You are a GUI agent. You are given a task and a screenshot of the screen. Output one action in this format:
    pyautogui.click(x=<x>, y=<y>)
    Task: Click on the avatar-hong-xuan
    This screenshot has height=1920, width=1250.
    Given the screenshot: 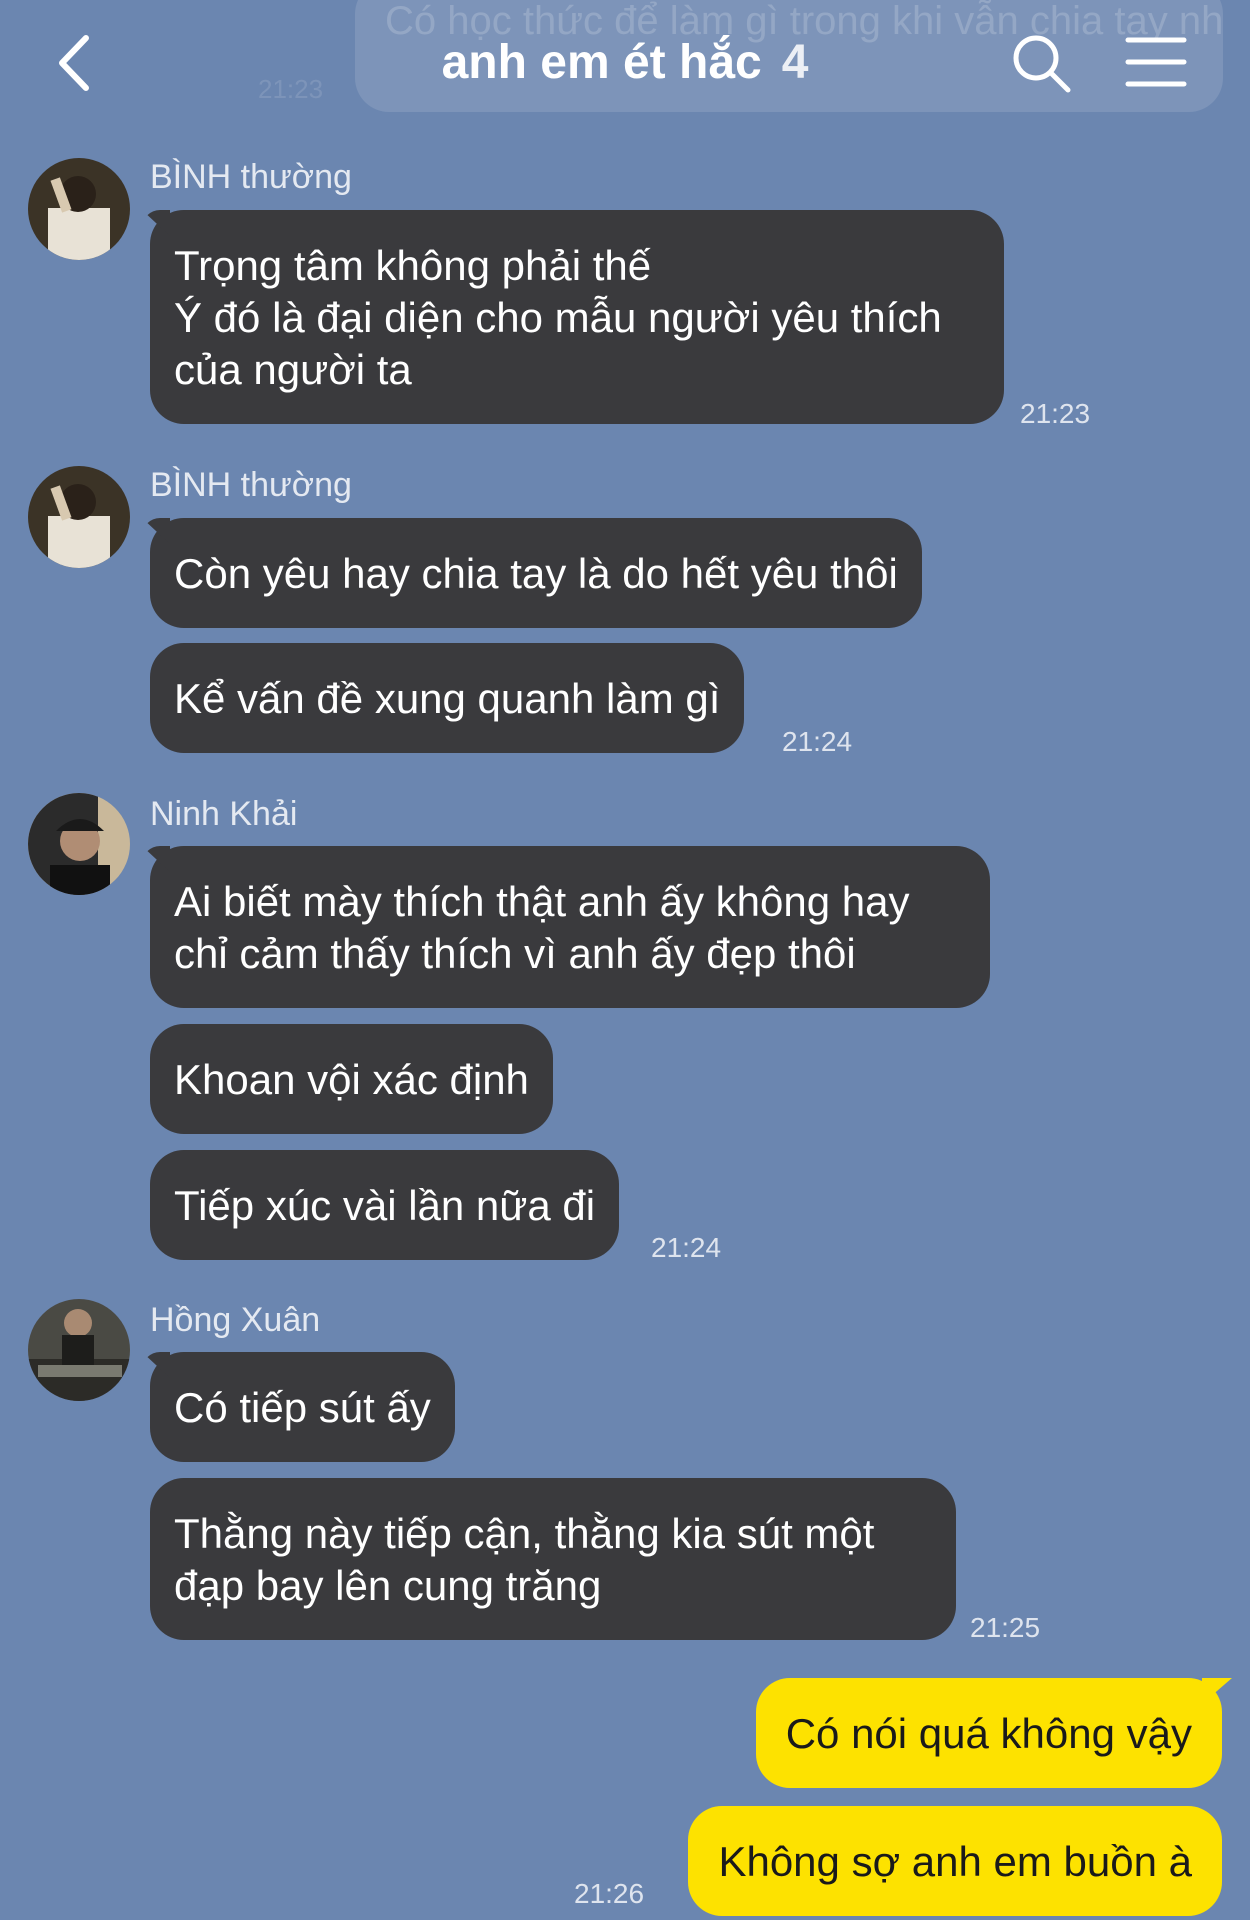 What is the action you would take?
    pyautogui.click(x=79, y=1350)
    